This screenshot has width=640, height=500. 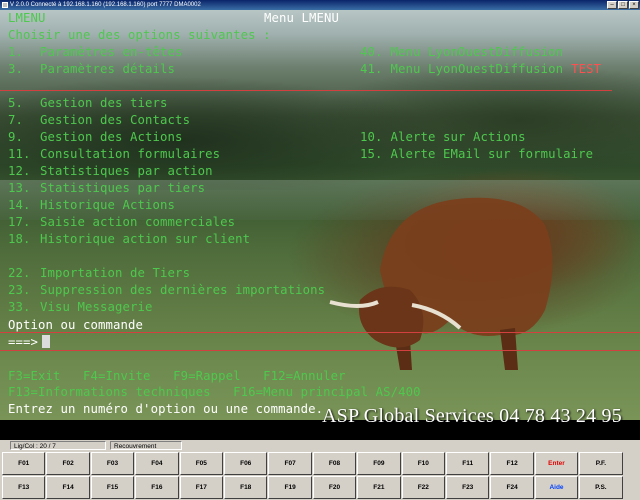 I want to click on menu-option-number: 15., so click(x=371, y=154).